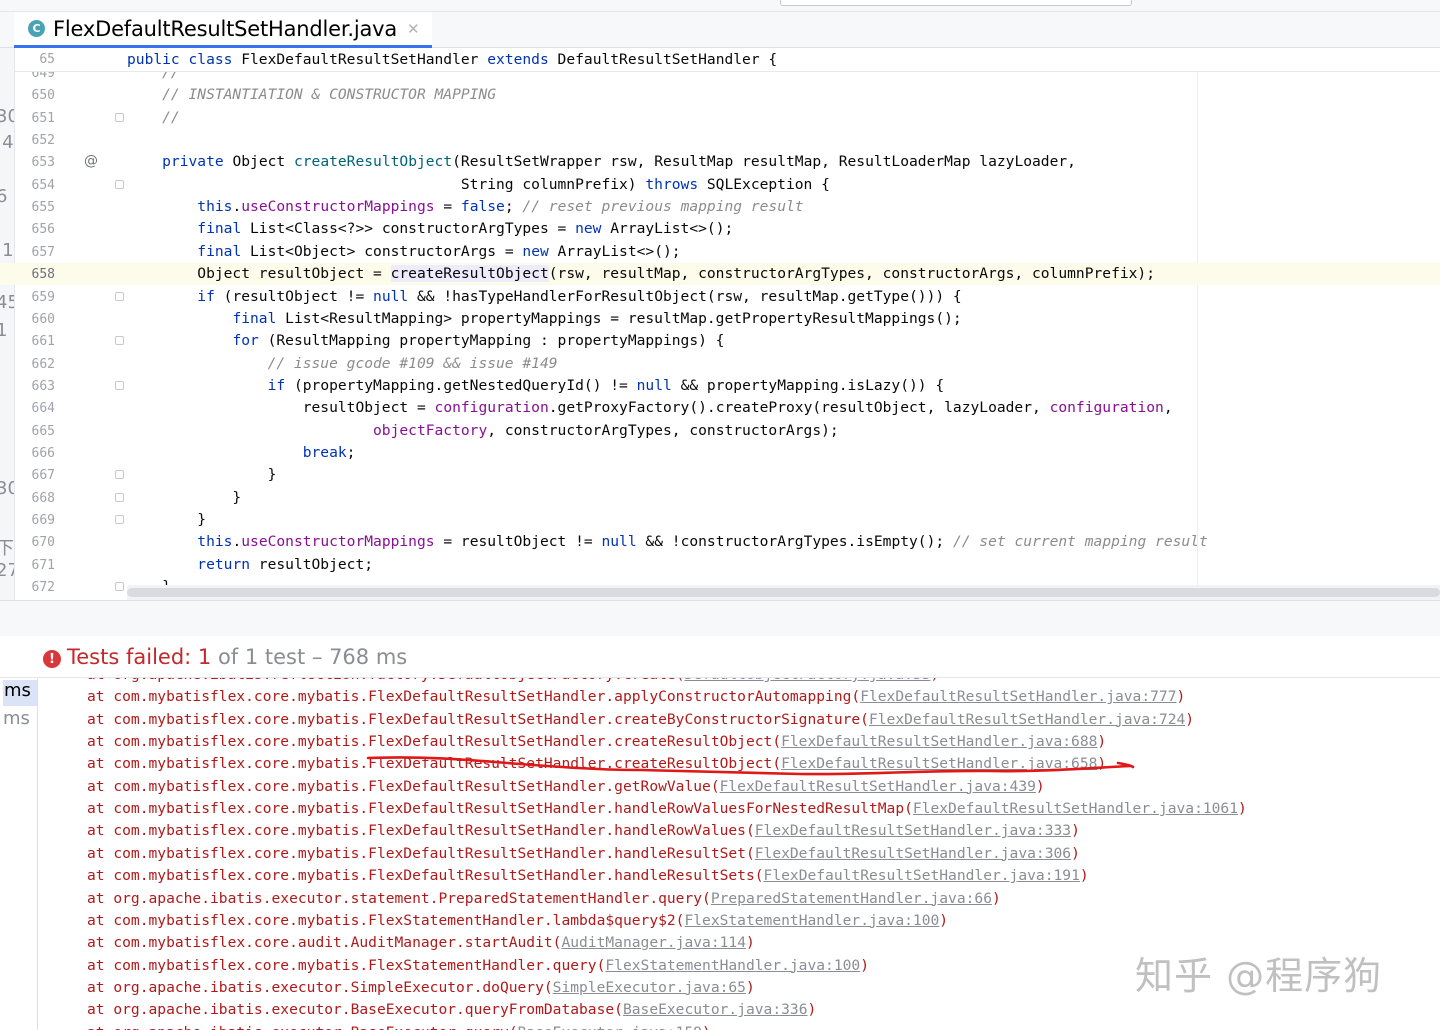 The image size is (1440, 1030). I want to click on tab-flex-default-result-set-handler: C FlexDefaultResultSetHandler.java ✕, so click(223, 30).